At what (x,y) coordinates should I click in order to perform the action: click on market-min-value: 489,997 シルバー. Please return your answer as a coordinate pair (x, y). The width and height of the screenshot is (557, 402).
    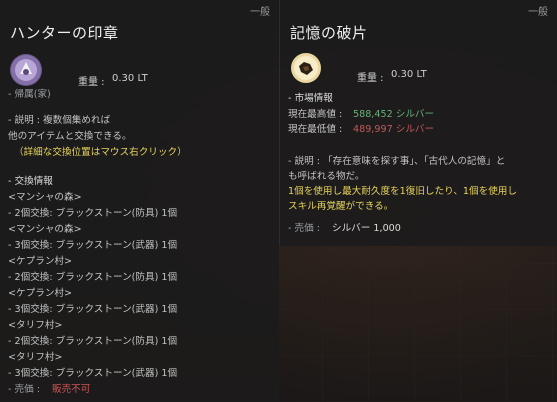
    Looking at the image, I should click on (394, 129).